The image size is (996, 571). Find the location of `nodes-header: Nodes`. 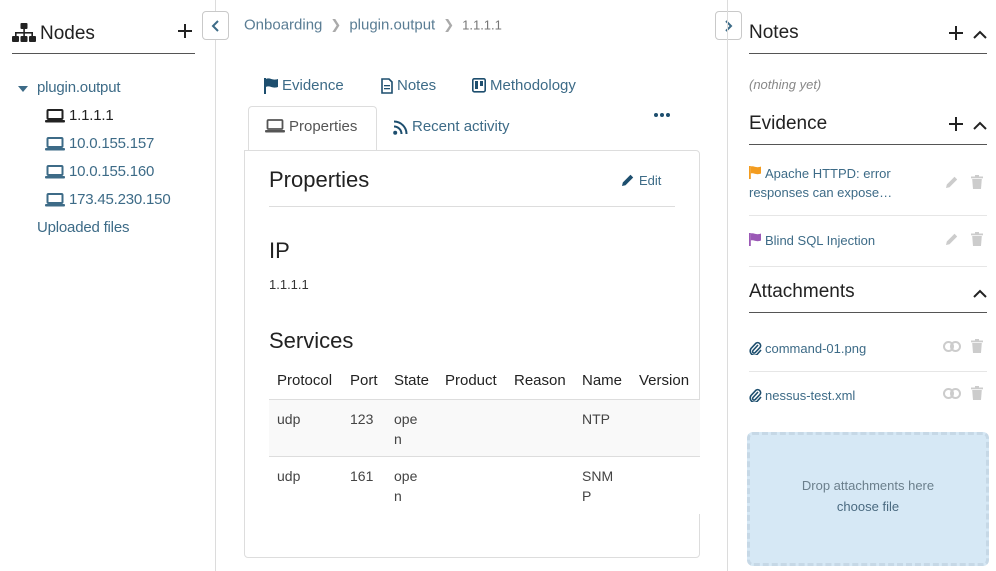

nodes-header: Nodes is located at coordinates (103, 37).